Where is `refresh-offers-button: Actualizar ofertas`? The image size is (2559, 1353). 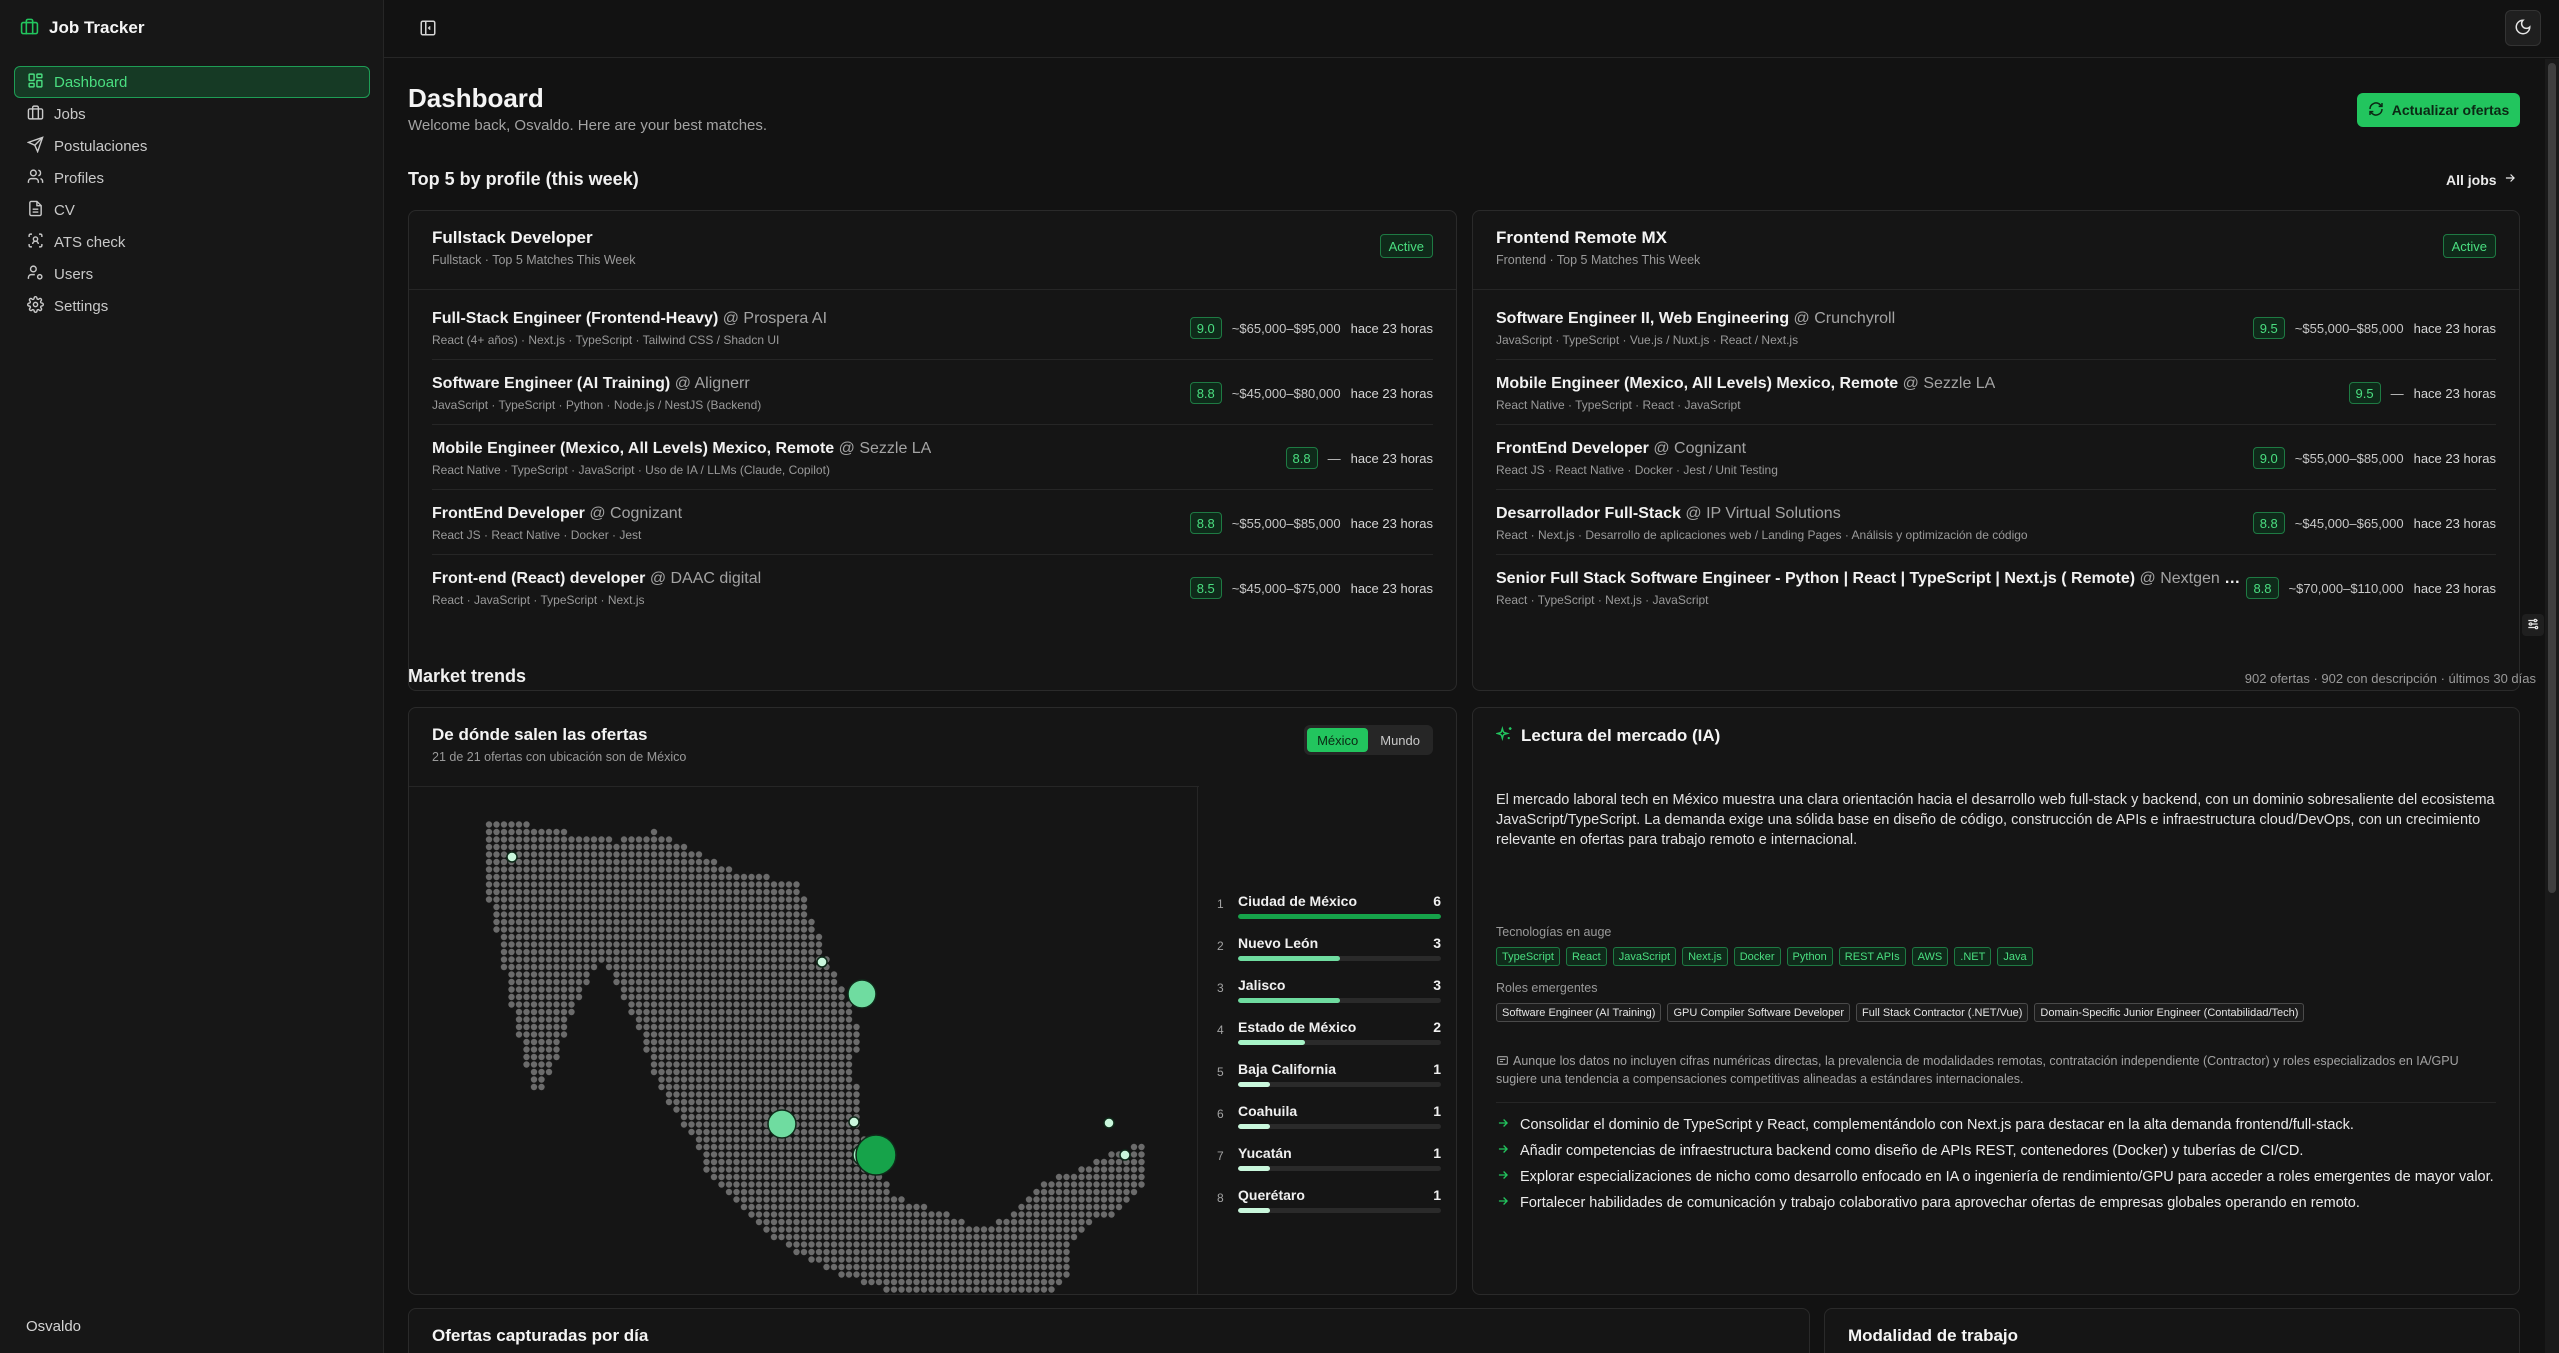 refresh-offers-button: Actualizar ofertas is located at coordinates (2438, 110).